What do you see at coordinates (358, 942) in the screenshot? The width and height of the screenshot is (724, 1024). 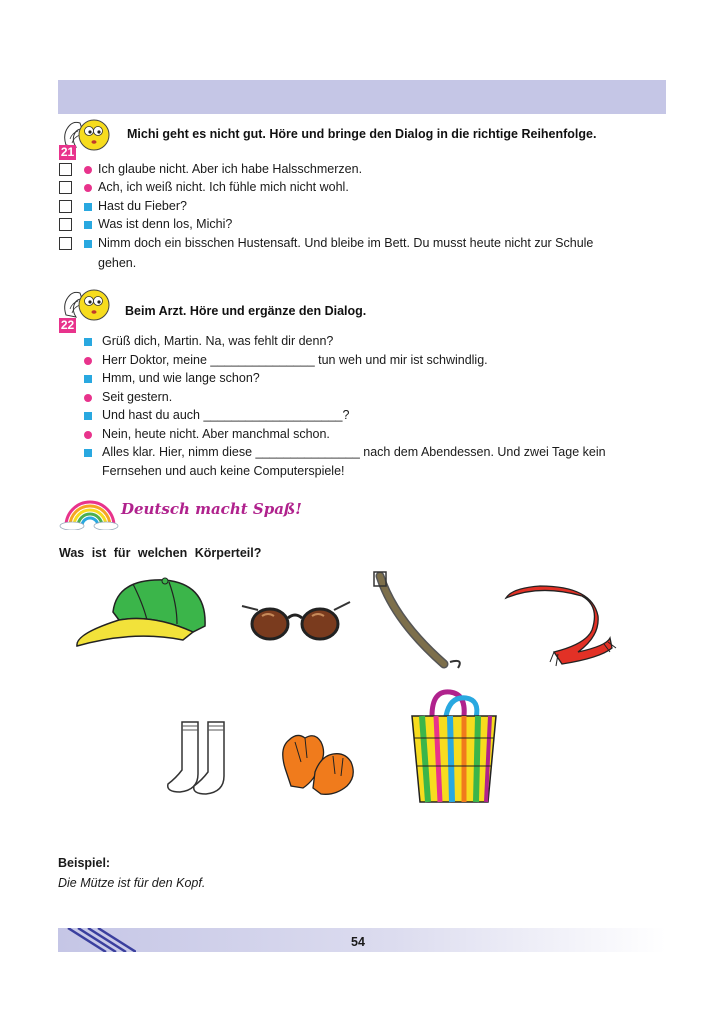 I see `page-number: 54` at bounding box center [358, 942].